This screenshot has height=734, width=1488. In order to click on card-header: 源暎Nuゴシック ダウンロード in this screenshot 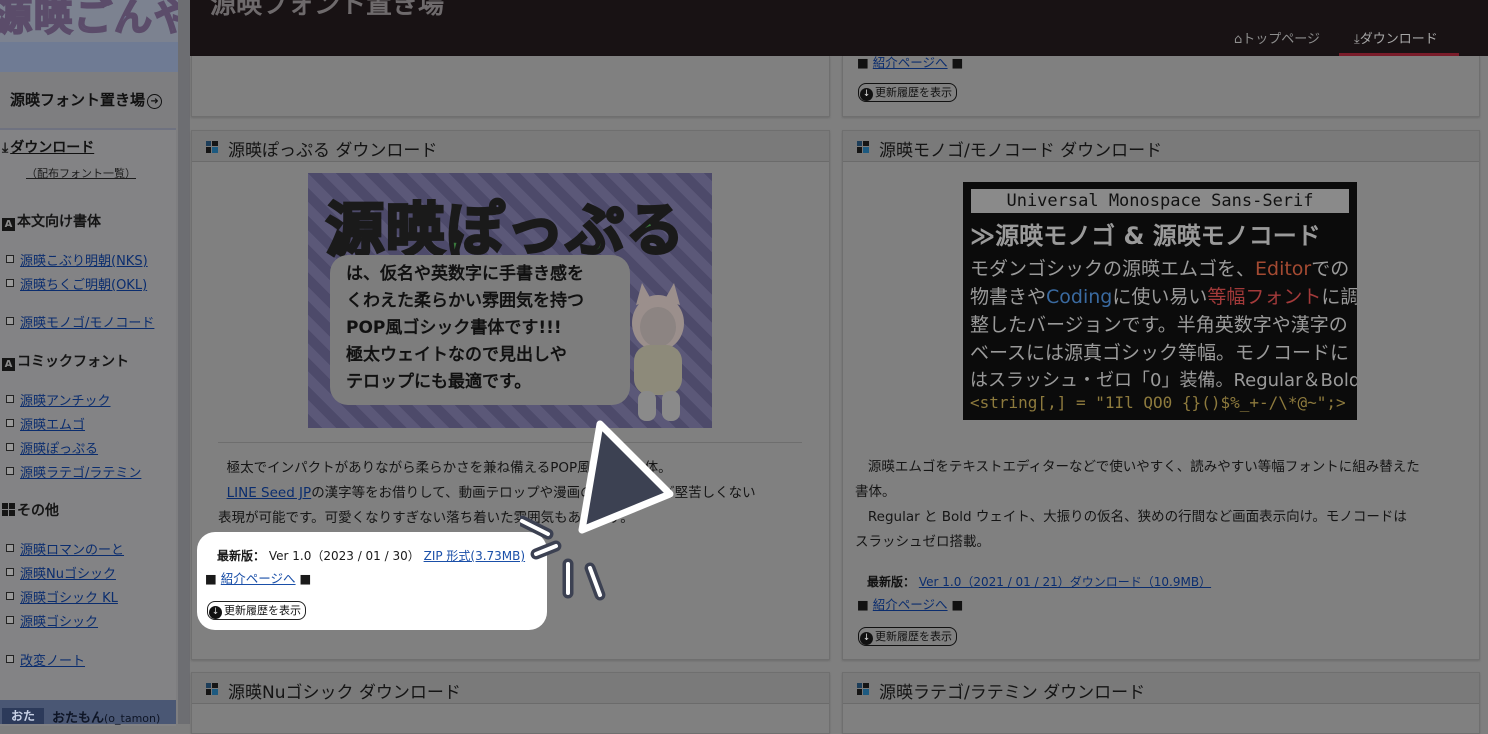, I will do `click(510, 688)`.